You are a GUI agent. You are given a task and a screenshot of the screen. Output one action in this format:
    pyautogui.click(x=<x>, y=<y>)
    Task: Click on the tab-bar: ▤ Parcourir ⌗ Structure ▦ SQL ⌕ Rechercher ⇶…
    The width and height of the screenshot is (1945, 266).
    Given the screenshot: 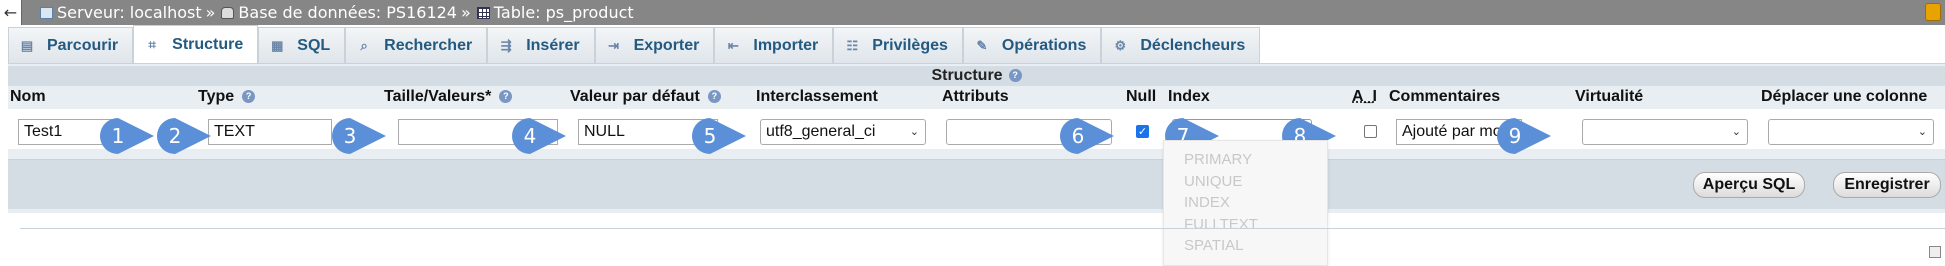 What is the action you would take?
    pyautogui.click(x=634, y=44)
    